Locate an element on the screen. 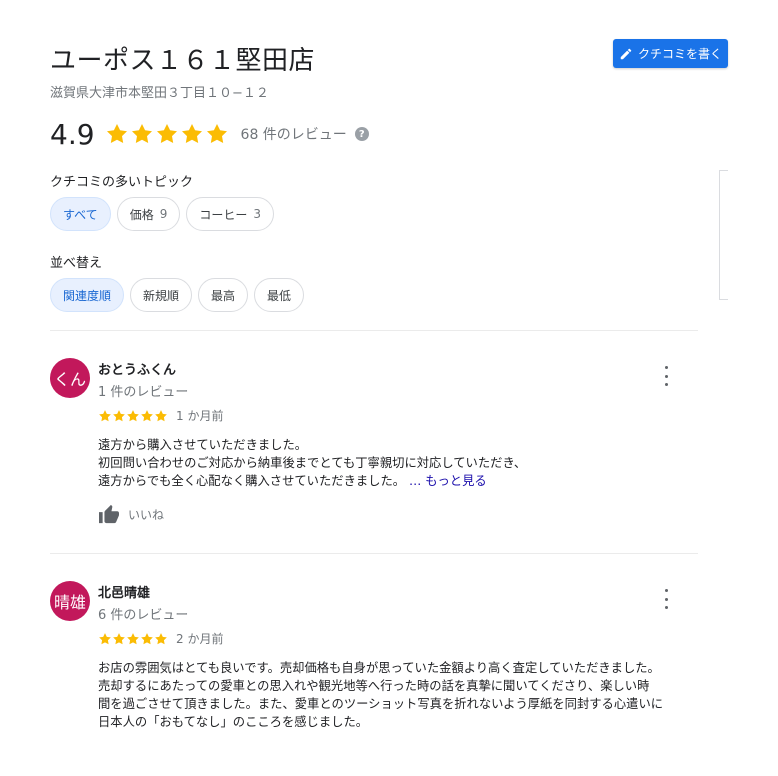 Image resolution: width=778 pixels, height=776 pixels. reviewer-review-count: 1 件のレビュー is located at coordinates (143, 392).